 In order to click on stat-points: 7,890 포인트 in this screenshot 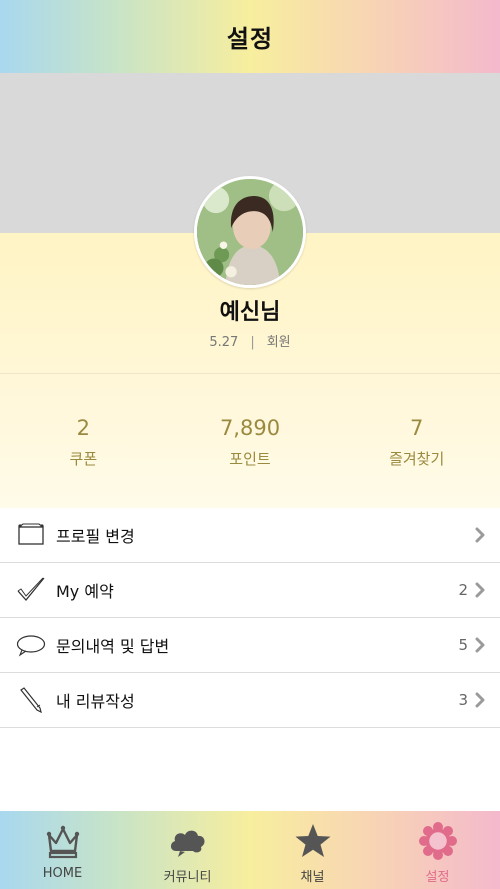, I will do `click(250, 440)`.